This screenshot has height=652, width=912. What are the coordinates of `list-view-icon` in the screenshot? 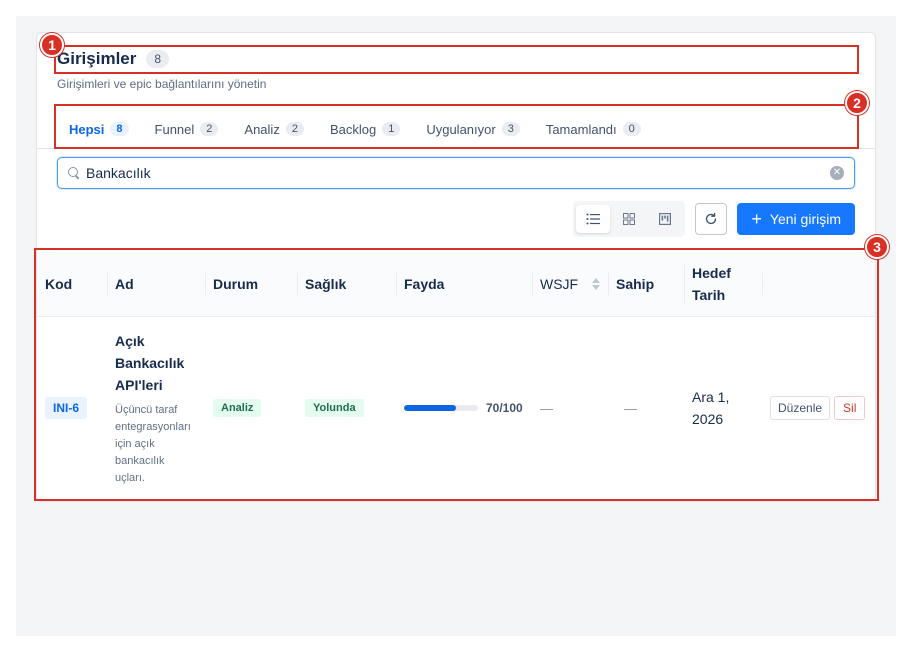 It's located at (593, 219).